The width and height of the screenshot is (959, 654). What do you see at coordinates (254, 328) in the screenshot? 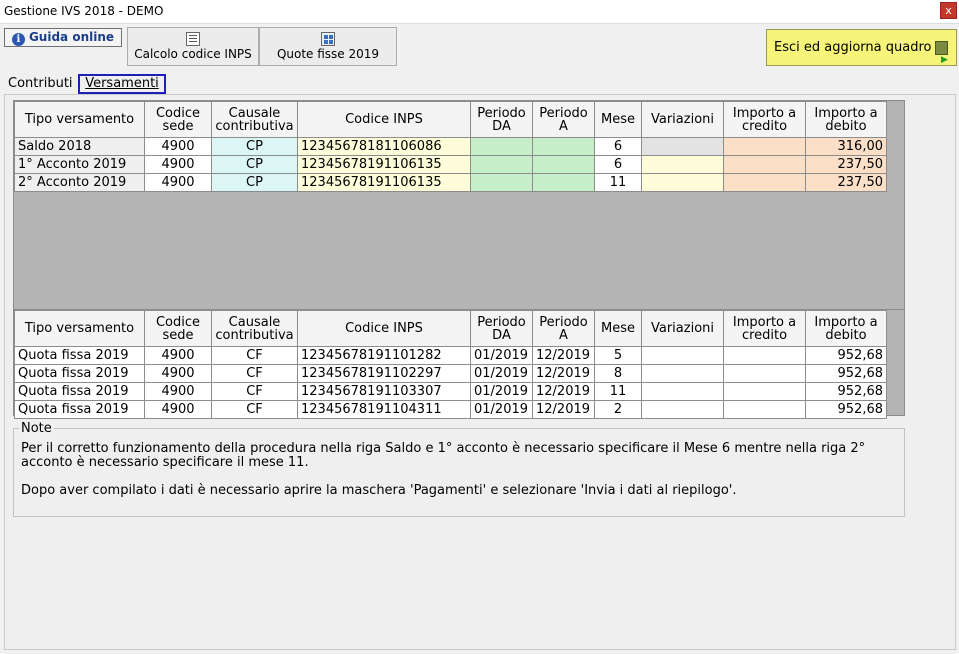
I see `col-causale: Causale contributiva` at bounding box center [254, 328].